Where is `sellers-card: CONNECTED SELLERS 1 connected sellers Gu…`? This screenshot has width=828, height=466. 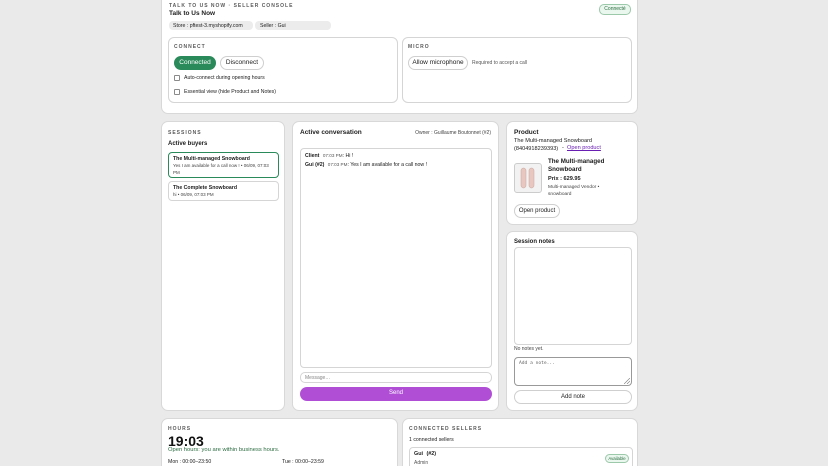
sellers-card: CONNECTED SELLERS 1 connected sellers Gu… is located at coordinates (520, 442).